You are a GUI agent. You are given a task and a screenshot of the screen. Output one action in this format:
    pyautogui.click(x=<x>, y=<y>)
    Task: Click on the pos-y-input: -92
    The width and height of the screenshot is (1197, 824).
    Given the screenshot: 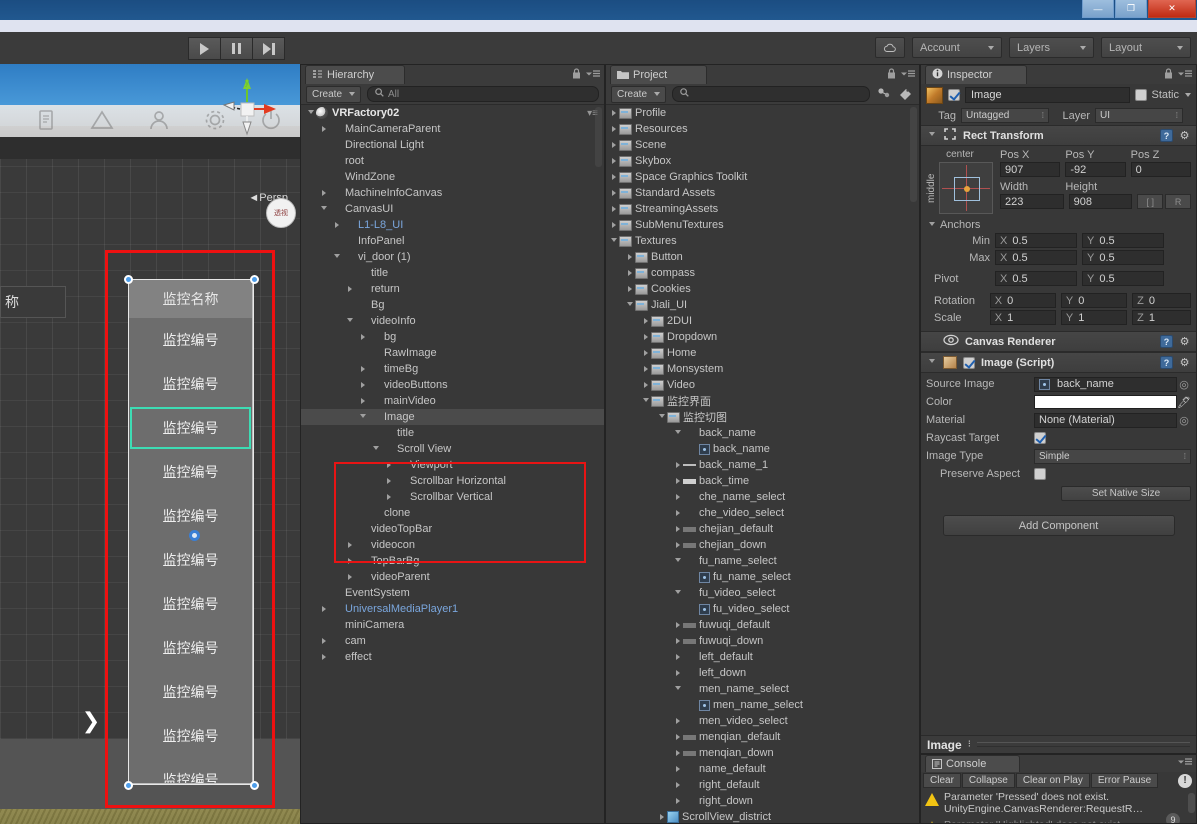 What is the action you would take?
    pyautogui.click(x=1095, y=169)
    